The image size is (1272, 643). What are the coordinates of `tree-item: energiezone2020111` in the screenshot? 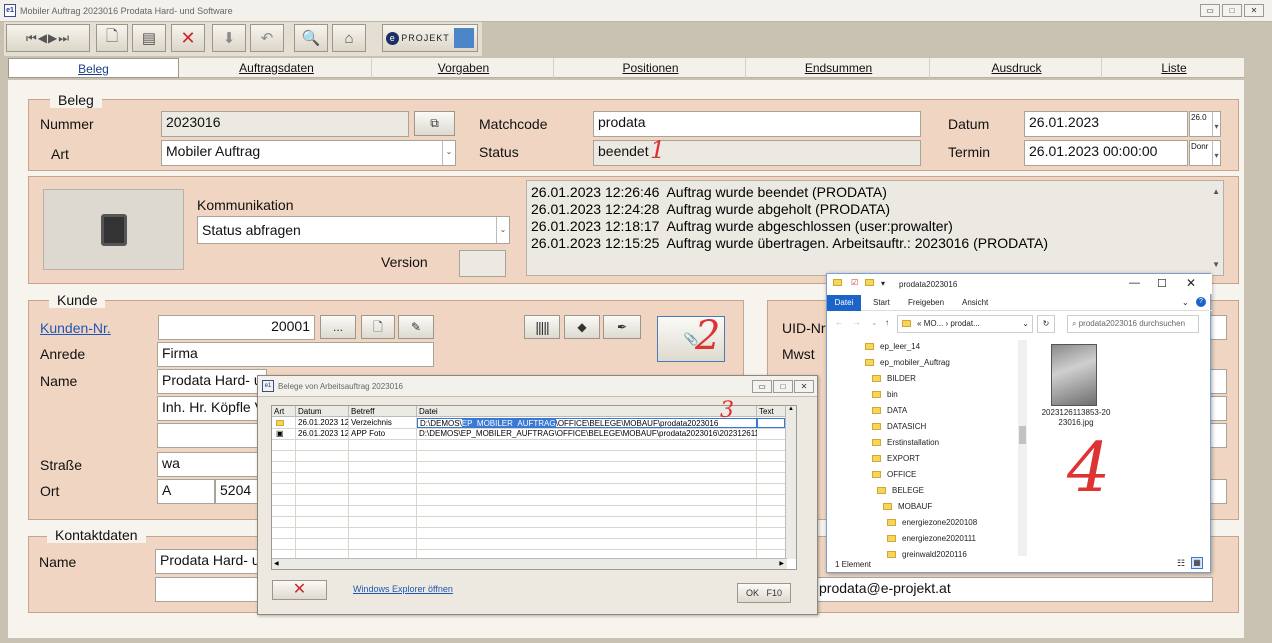 It's located at (931, 539).